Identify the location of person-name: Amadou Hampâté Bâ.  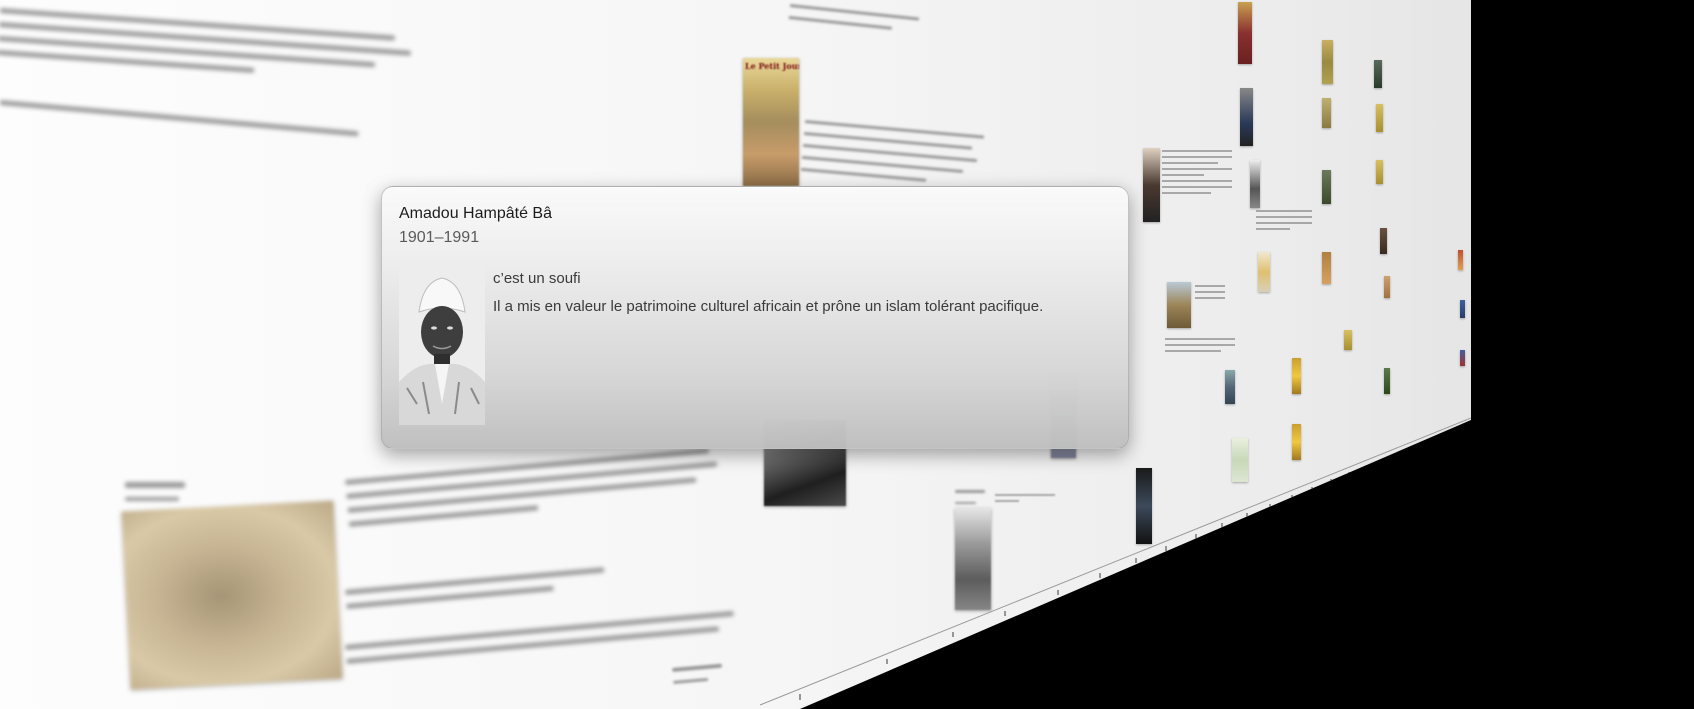
(475, 213).